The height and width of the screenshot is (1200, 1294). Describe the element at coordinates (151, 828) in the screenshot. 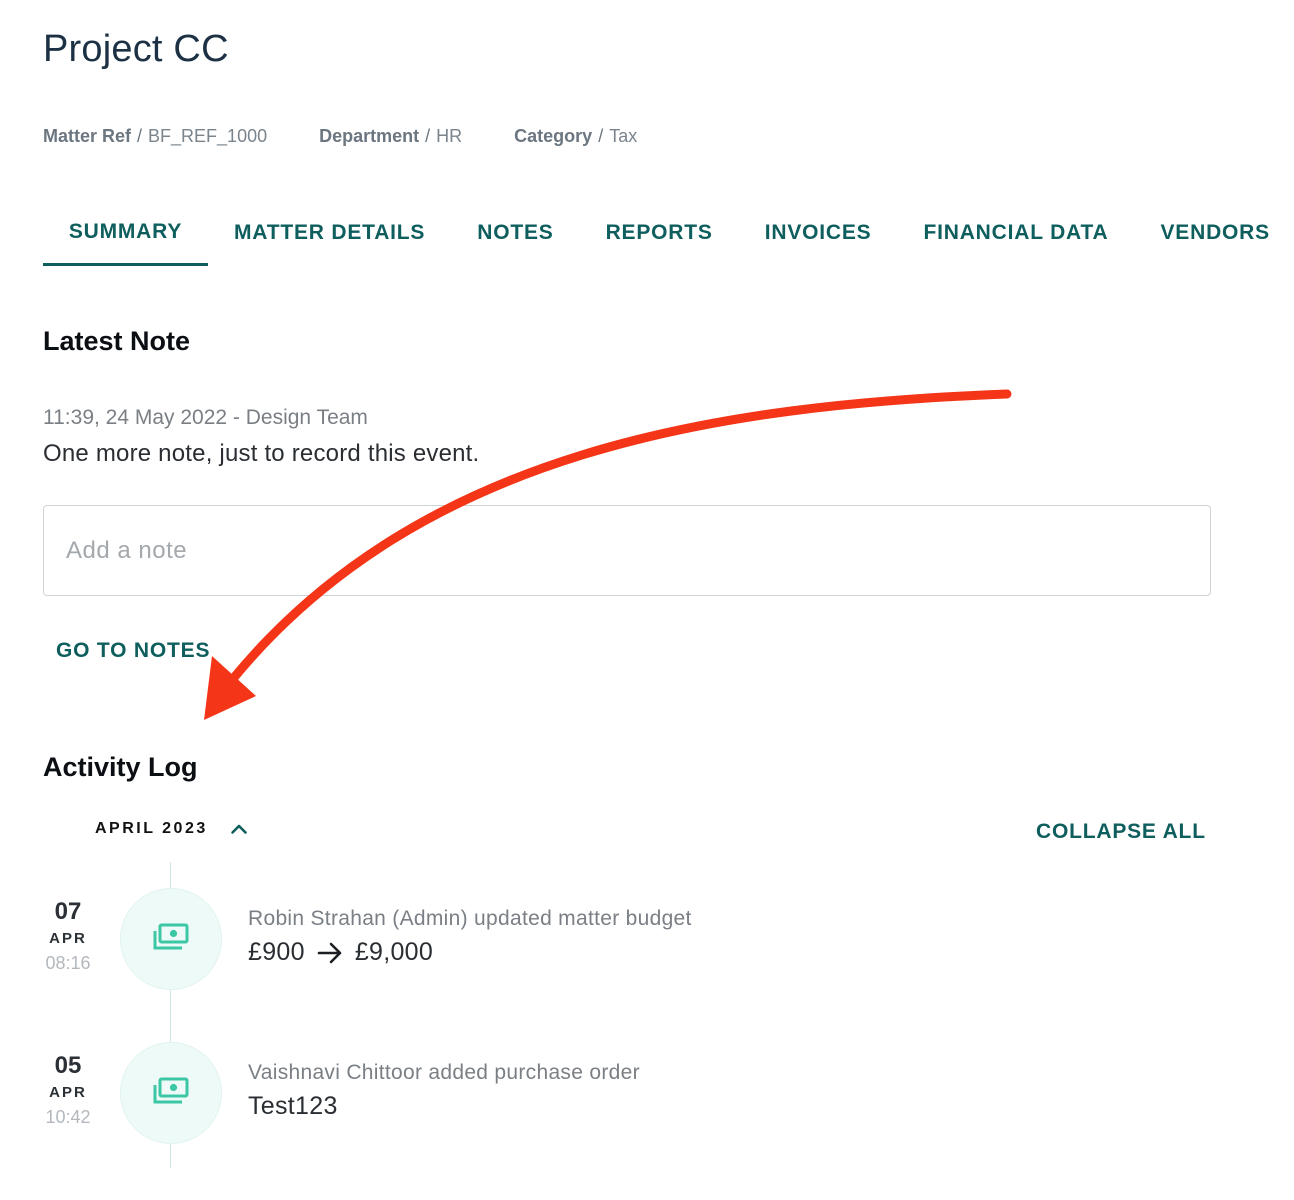

I see `month-label: APRIL 2023` at that location.